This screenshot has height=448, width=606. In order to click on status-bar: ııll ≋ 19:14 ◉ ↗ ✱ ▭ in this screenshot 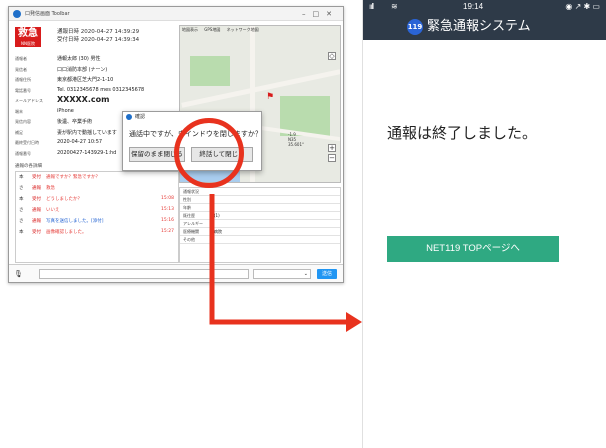, I will do `click(484, 7)`.